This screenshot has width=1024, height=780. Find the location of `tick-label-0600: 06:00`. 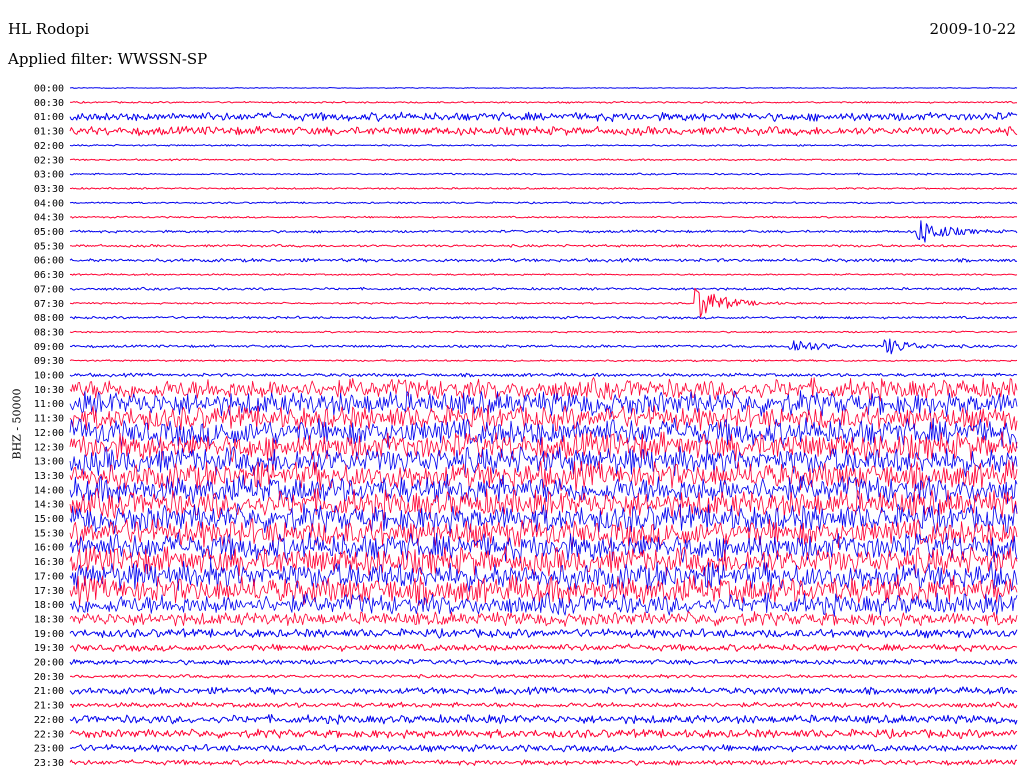

tick-label-0600: 06:00 is located at coordinates (49, 261).